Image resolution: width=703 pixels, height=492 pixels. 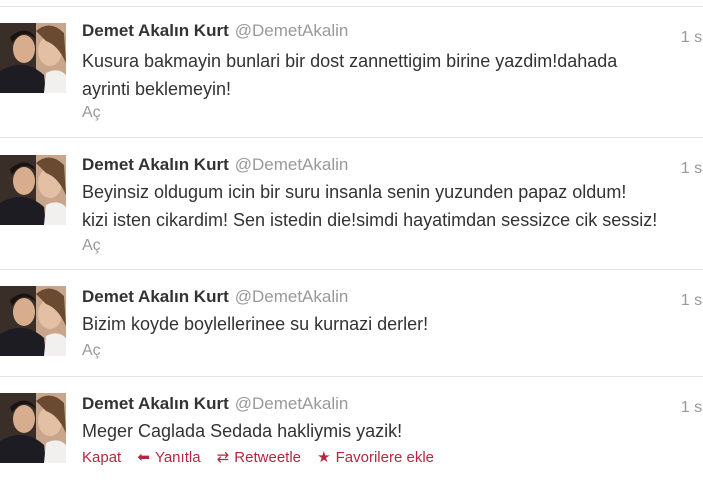 I want to click on collapse-label: Kapat, so click(x=102, y=457).